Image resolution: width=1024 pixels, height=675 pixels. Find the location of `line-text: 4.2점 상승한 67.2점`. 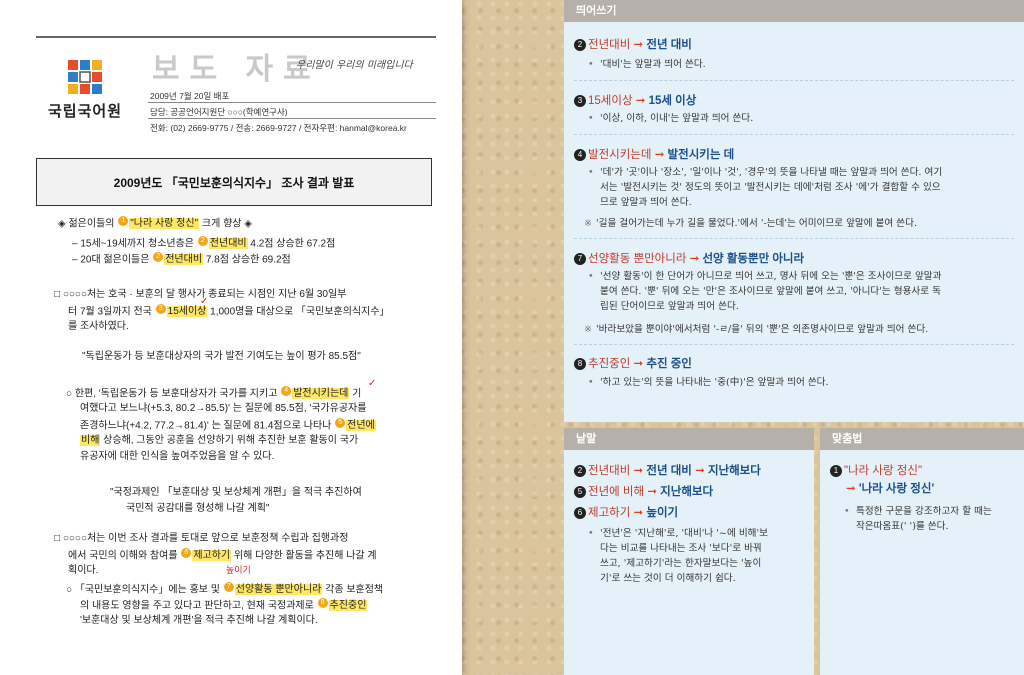

line-text: 4.2점 상승한 67.2점 is located at coordinates (291, 244).